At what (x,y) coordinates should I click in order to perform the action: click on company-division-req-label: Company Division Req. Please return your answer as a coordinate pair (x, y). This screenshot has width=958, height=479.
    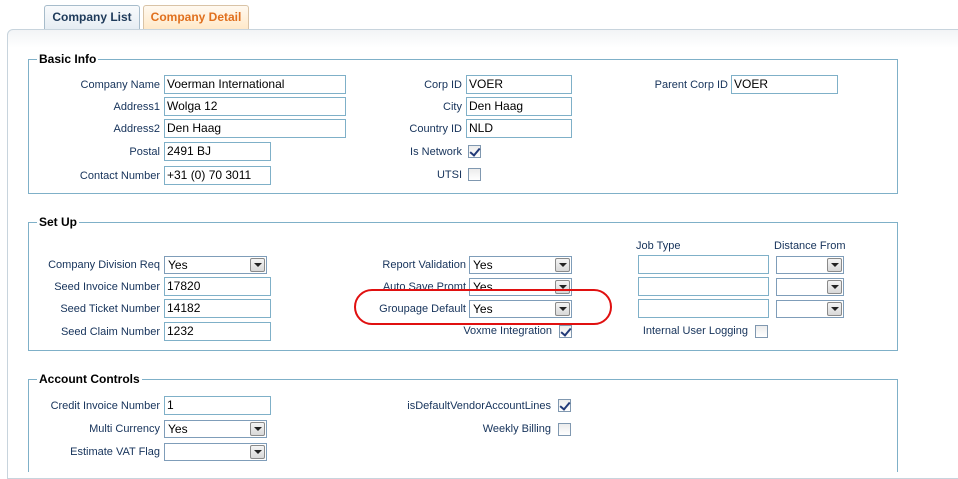
    Looking at the image, I should click on (104, 265).